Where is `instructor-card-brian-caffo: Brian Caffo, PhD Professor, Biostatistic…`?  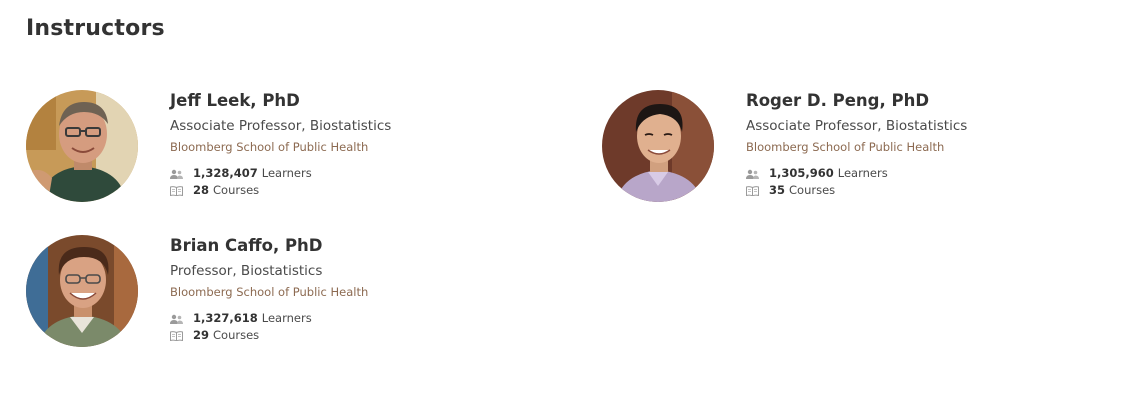 instructor-card-brian-caffo: Brian Caffo, PhD Professor, Biostatistic… is located at coordinates (266, 292).